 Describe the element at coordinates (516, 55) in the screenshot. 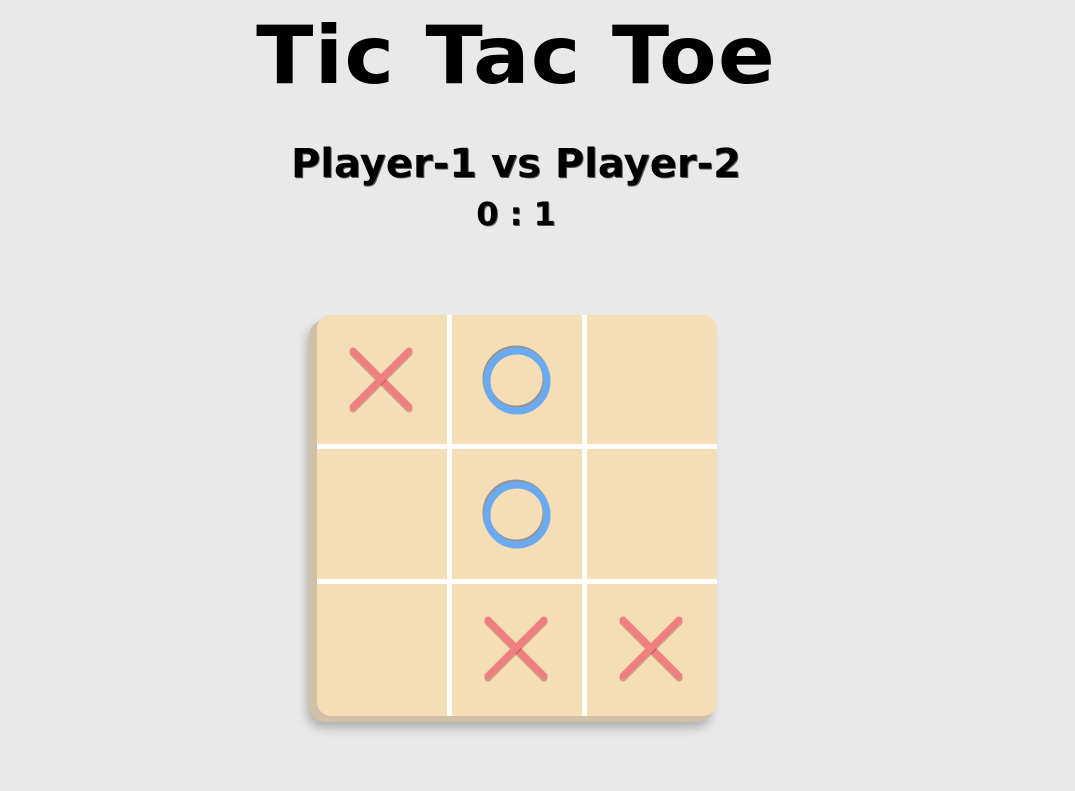

I see `game-title: Tic Tac Toe` at that location.